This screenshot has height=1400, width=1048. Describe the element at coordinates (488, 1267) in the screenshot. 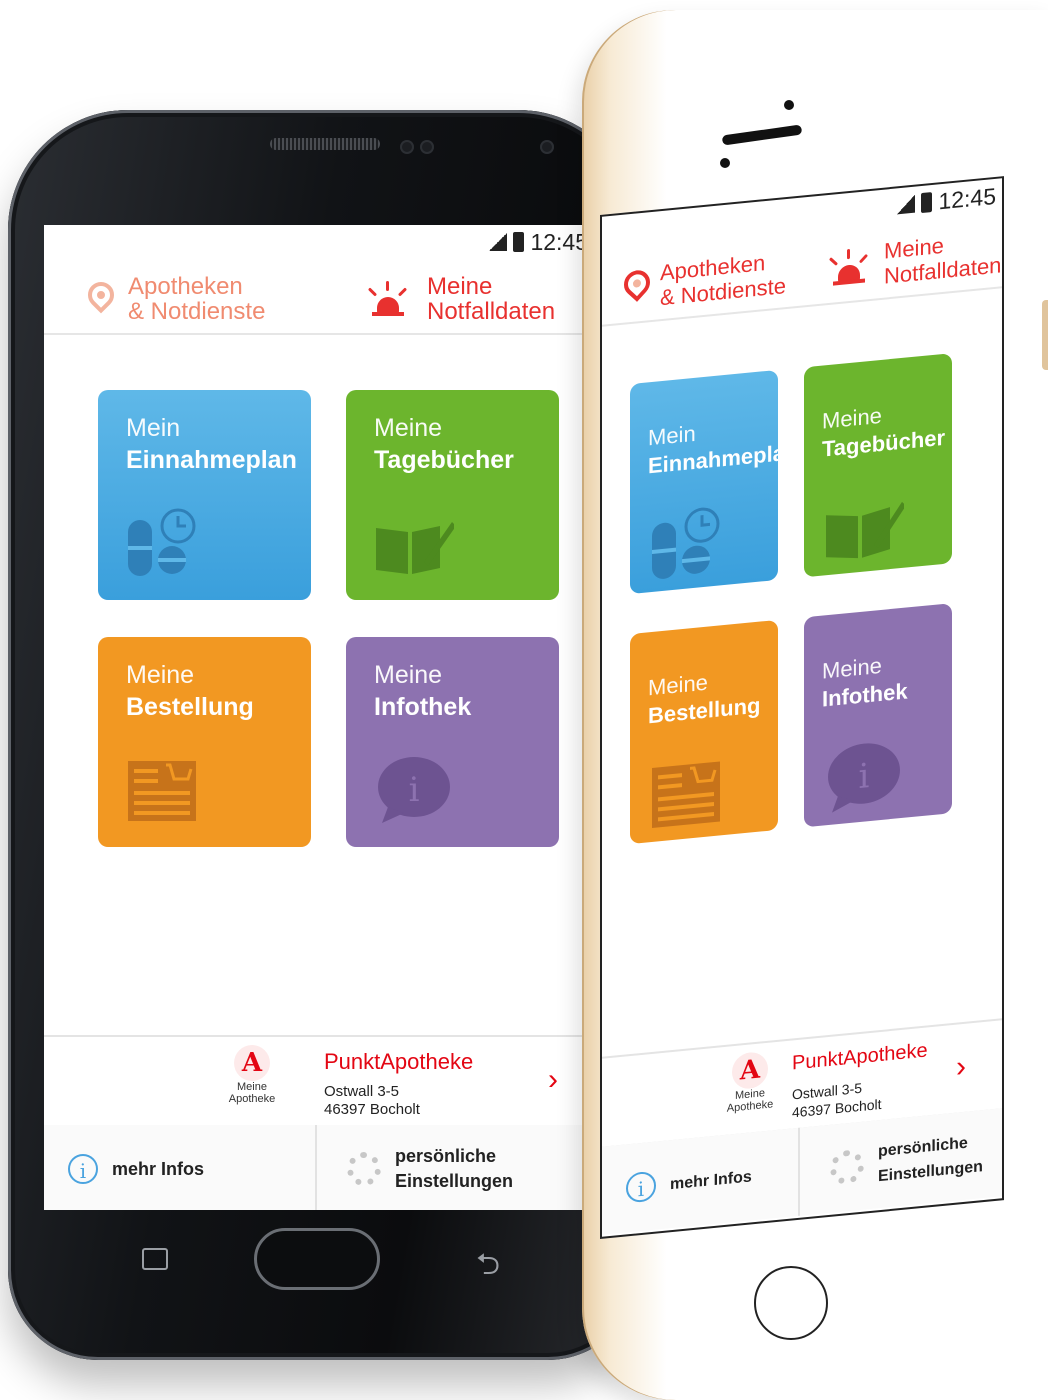

I see `back-arrow-icon: ⮌` at that location.